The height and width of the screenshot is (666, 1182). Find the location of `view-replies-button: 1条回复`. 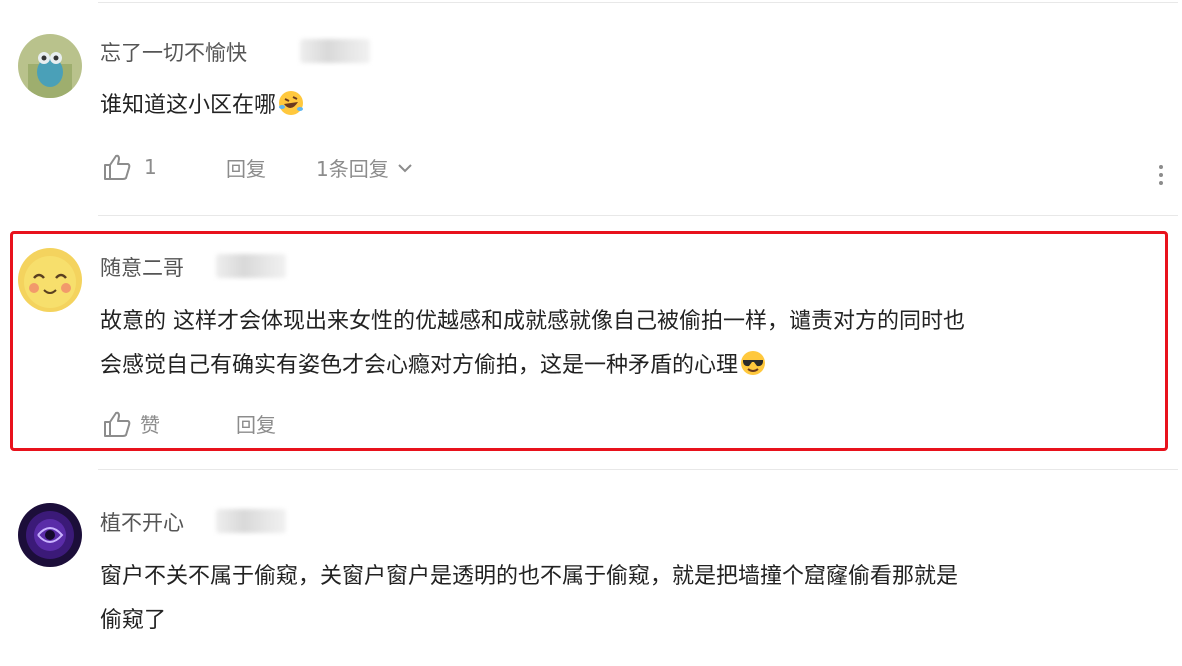

view-replies-button: 1条回复 is located at coordinates (365, 167).